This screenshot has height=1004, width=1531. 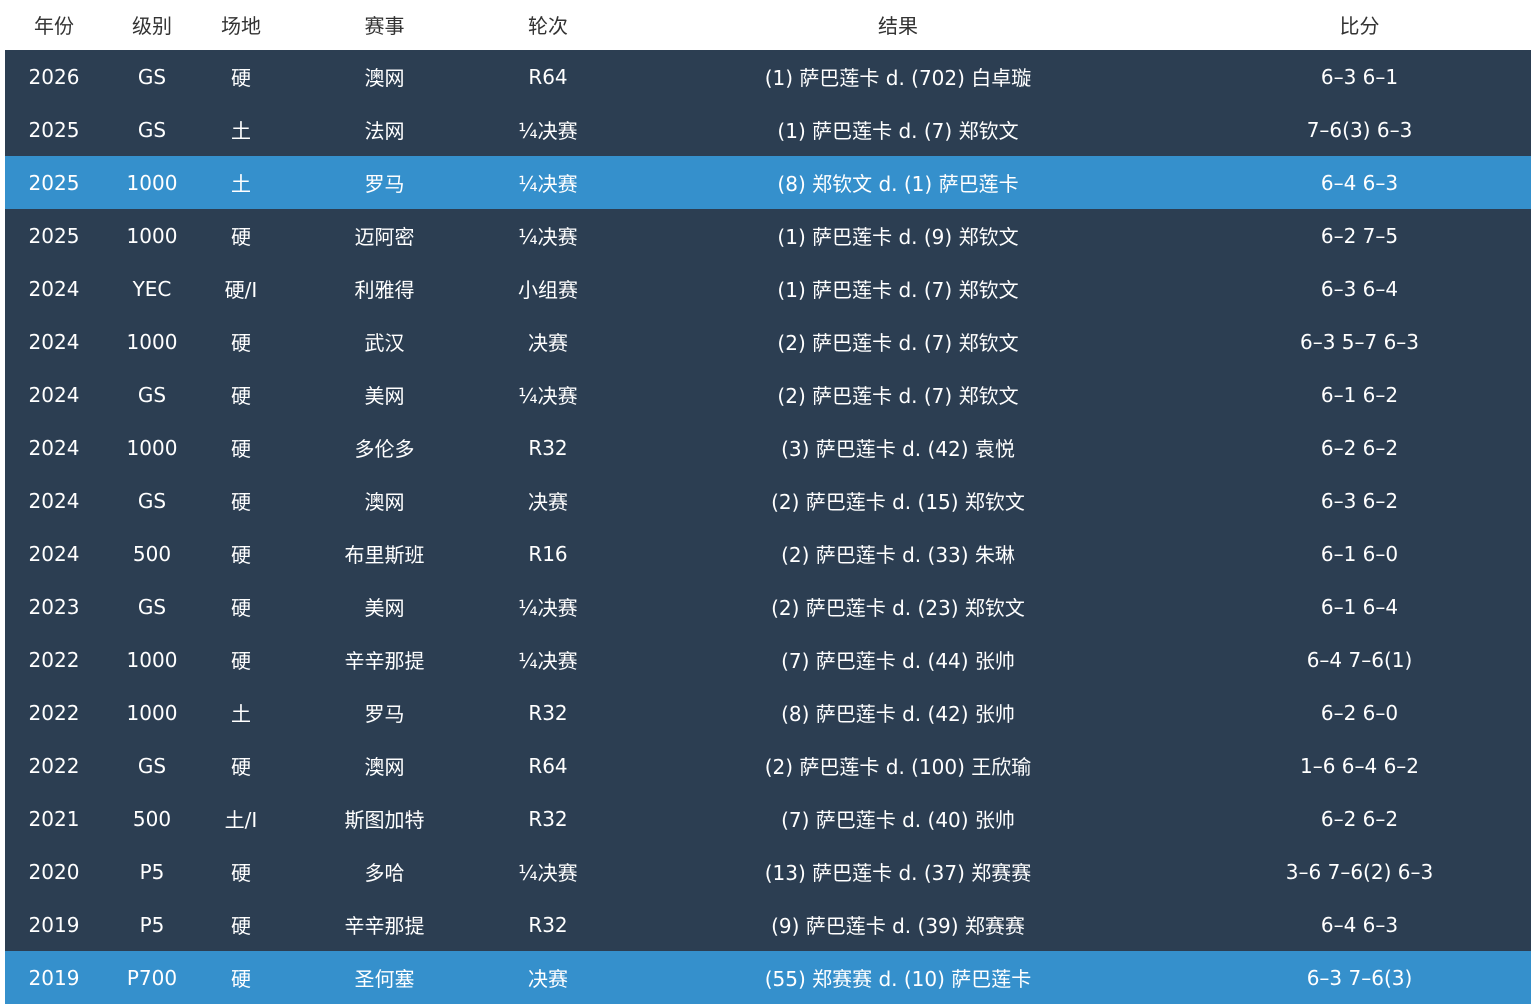 What do you see at coordinates (548, 553) in the screenshot?
I see `cell-round: R16` at bounding box center [548, 553].